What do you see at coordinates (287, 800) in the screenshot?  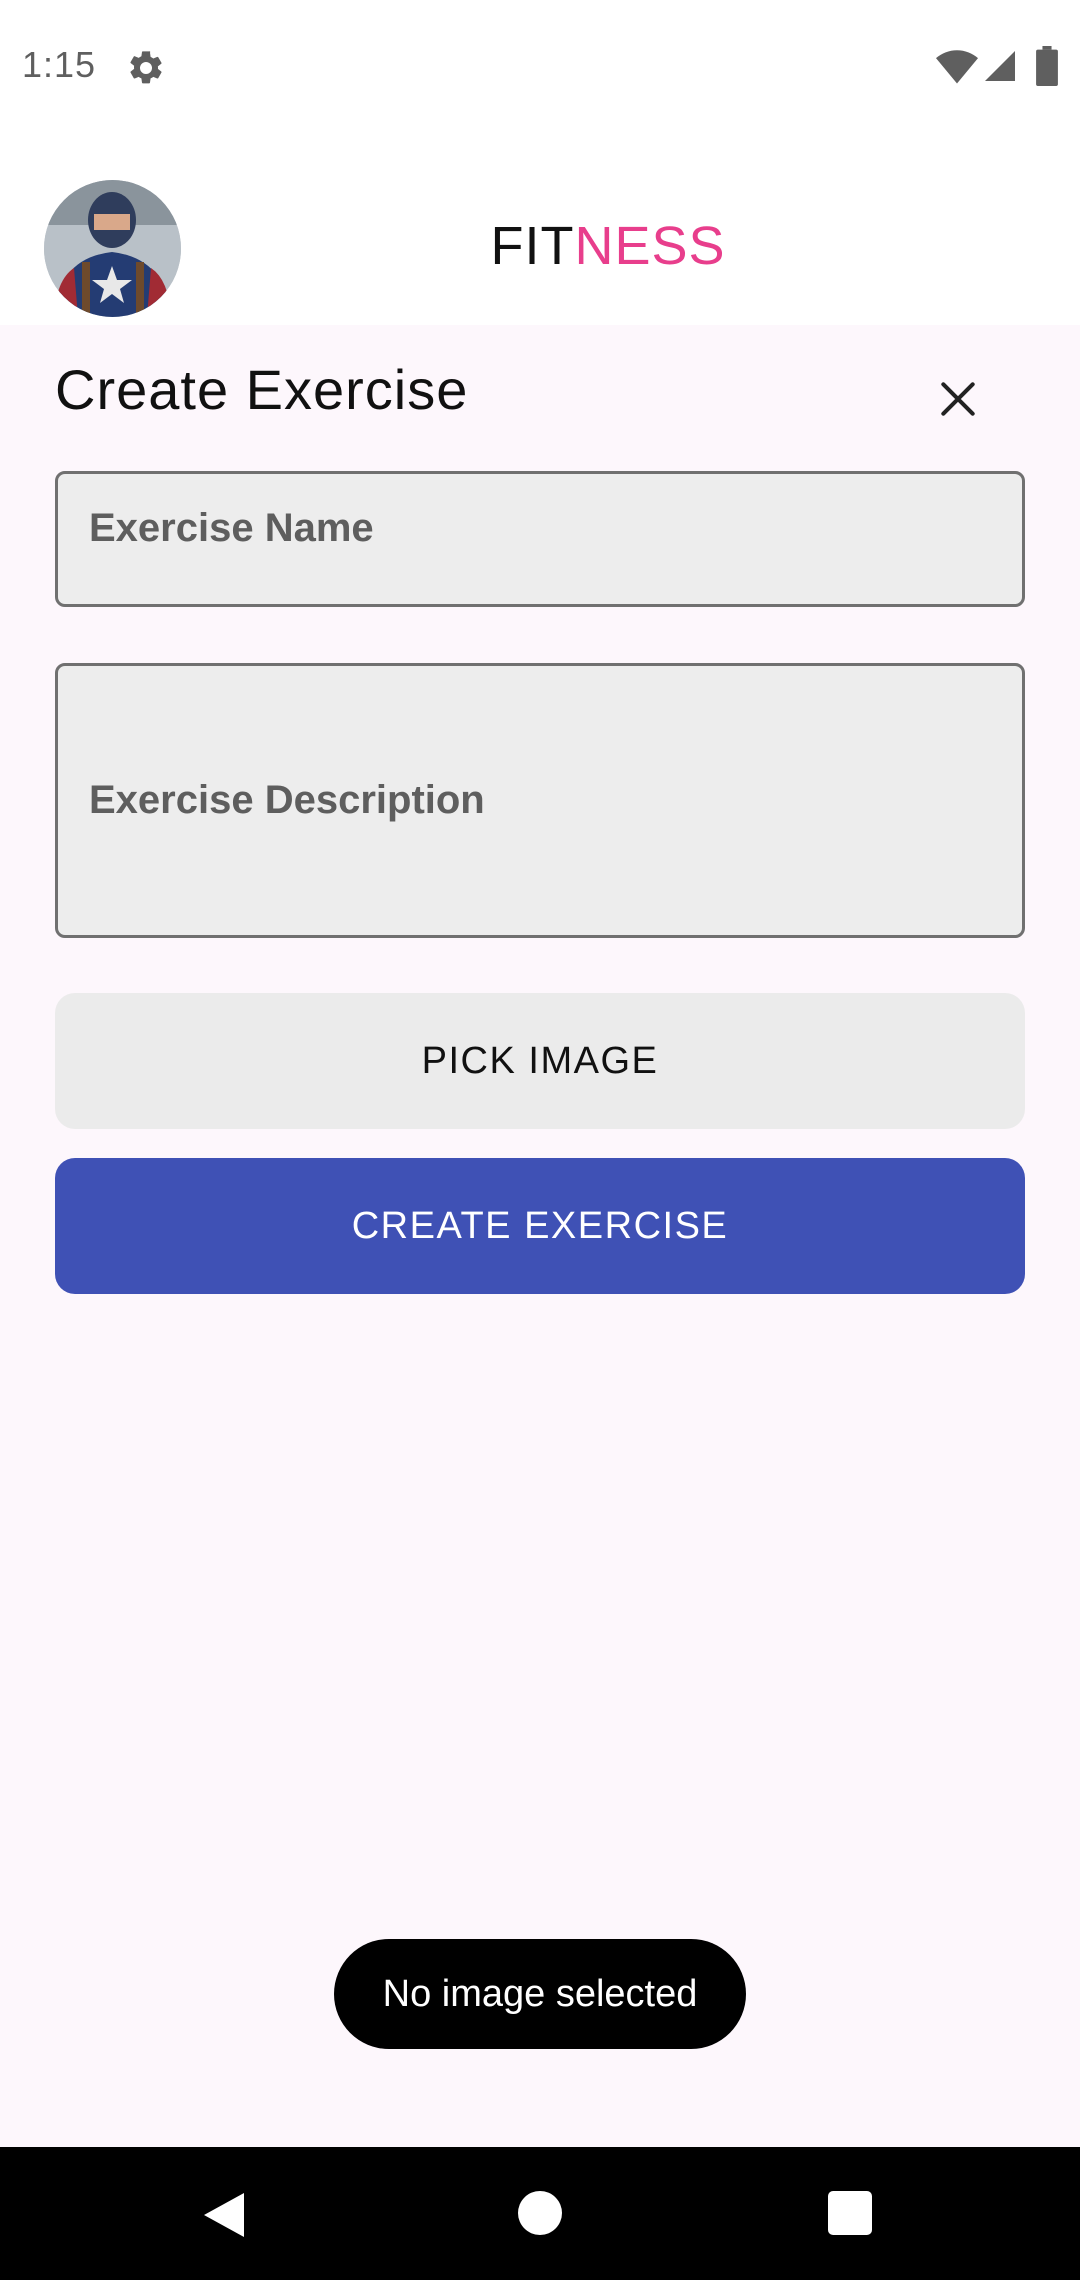 I see `exercise-description-placeholder: Exercise Description` at bounding box center [287, 800].